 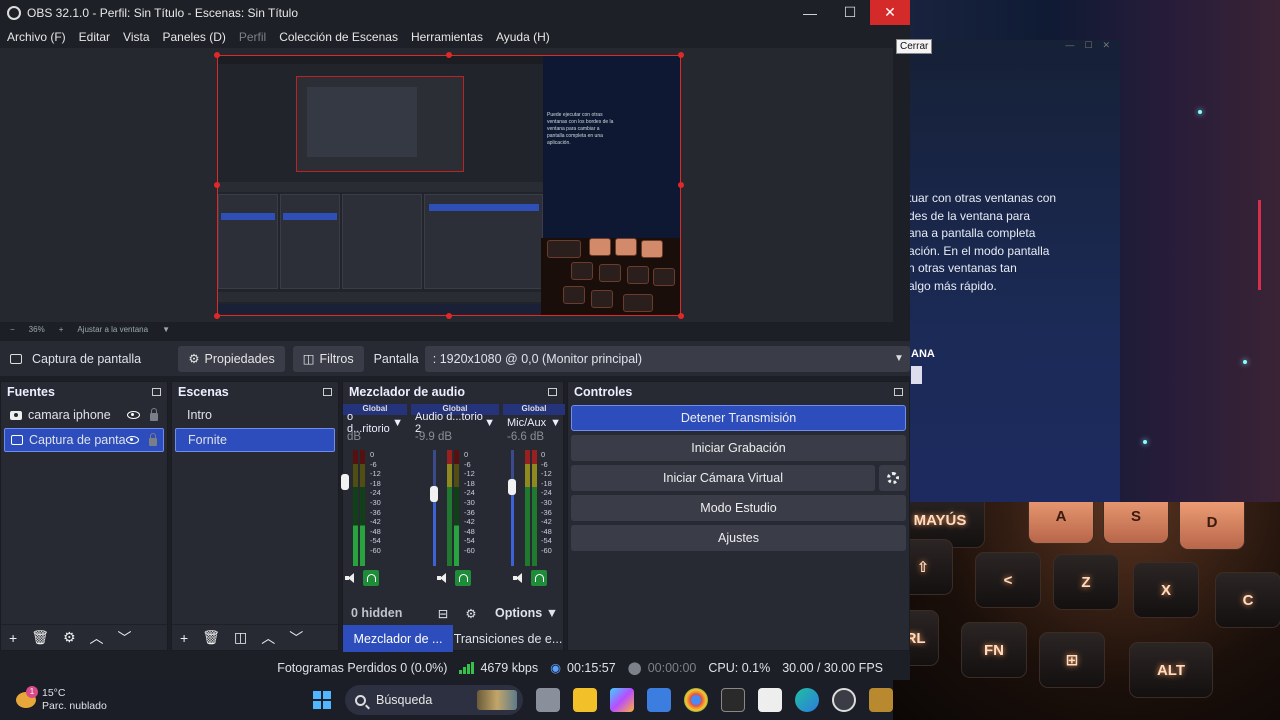 What do you see at coordinates (1088, 46) in the screenshot?
I see `background-maximize-icon: ☐` at bounding box center [1088, 46].